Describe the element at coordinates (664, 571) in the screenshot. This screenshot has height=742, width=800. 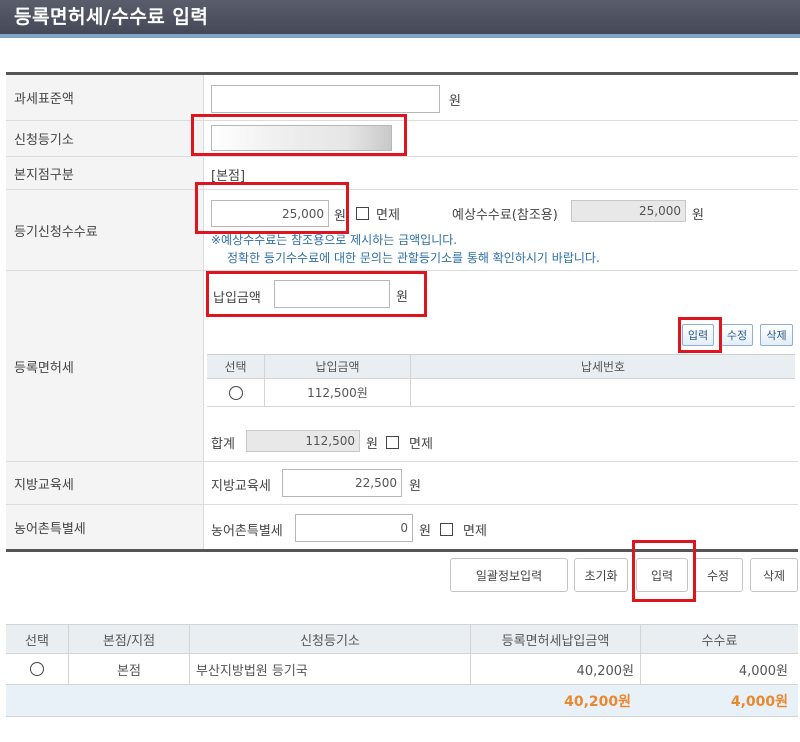
I see `highlight-input-button` at that location.